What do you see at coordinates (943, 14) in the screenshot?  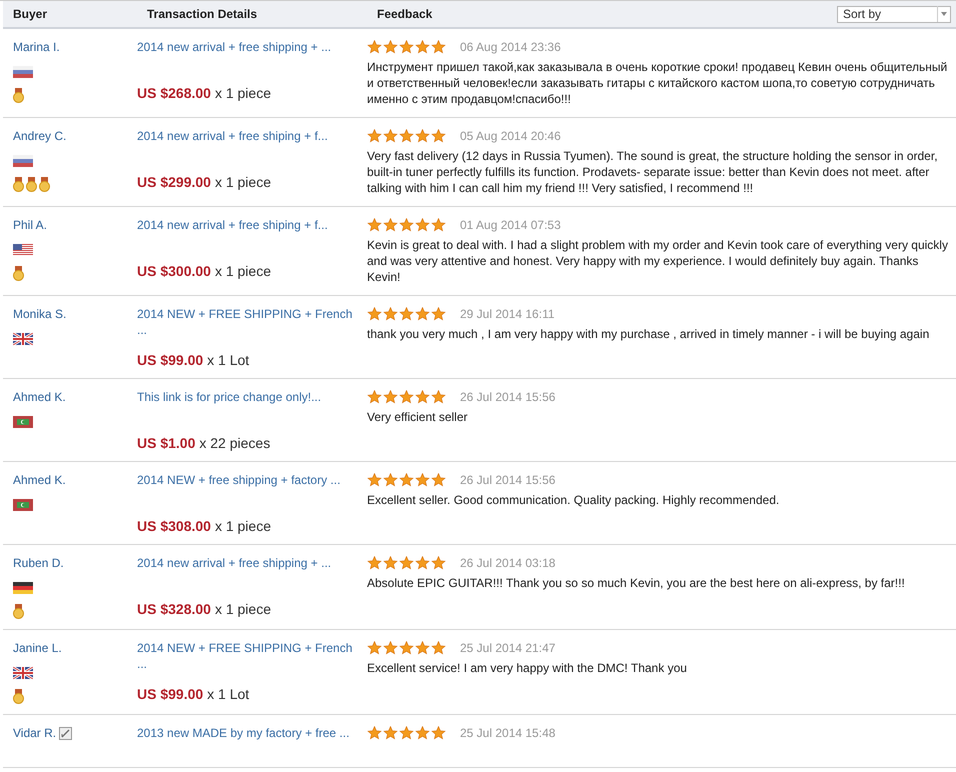 I see `dropdown-arrow-icon` at bounding box center [943, 14].